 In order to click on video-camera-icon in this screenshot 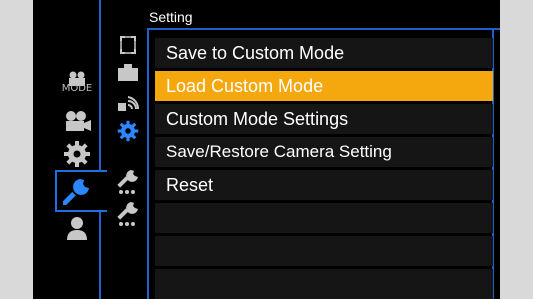, I will do `click(78, 121)`.